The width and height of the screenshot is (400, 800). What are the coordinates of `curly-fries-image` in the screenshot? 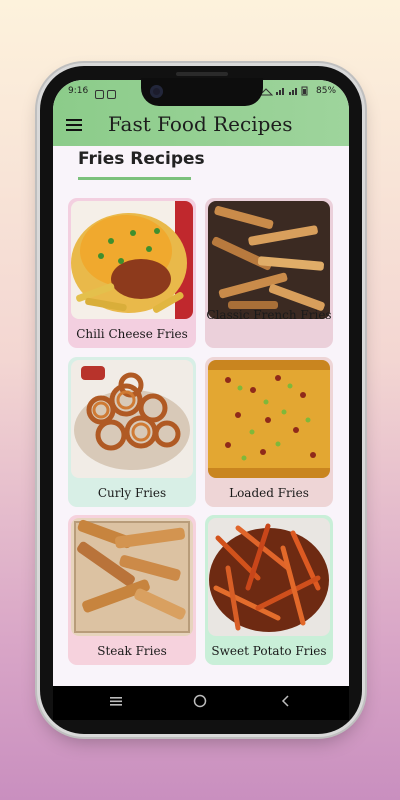 It's located at (132, 419).